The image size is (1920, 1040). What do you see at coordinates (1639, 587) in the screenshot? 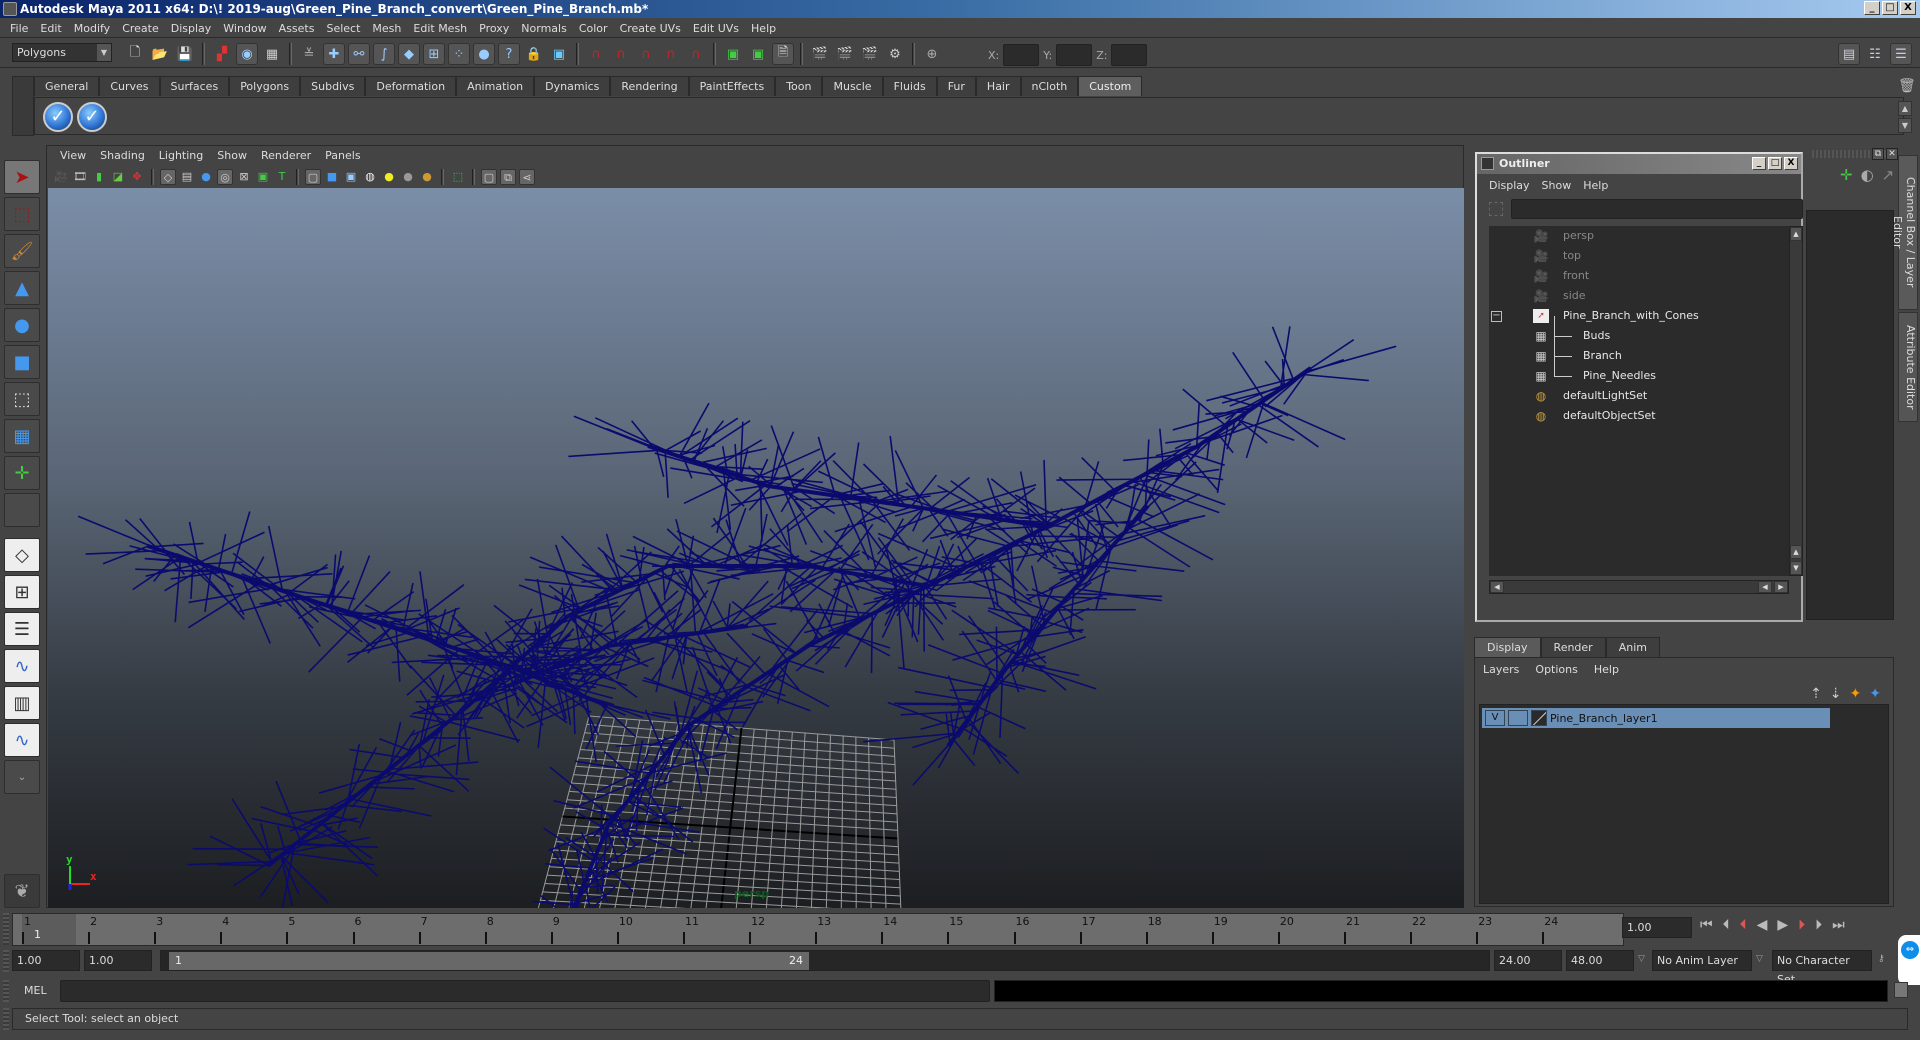
I see `outliner-horizontal-scrollbar: ◀ ◀ ▶` at bounding box center [1639, 587].